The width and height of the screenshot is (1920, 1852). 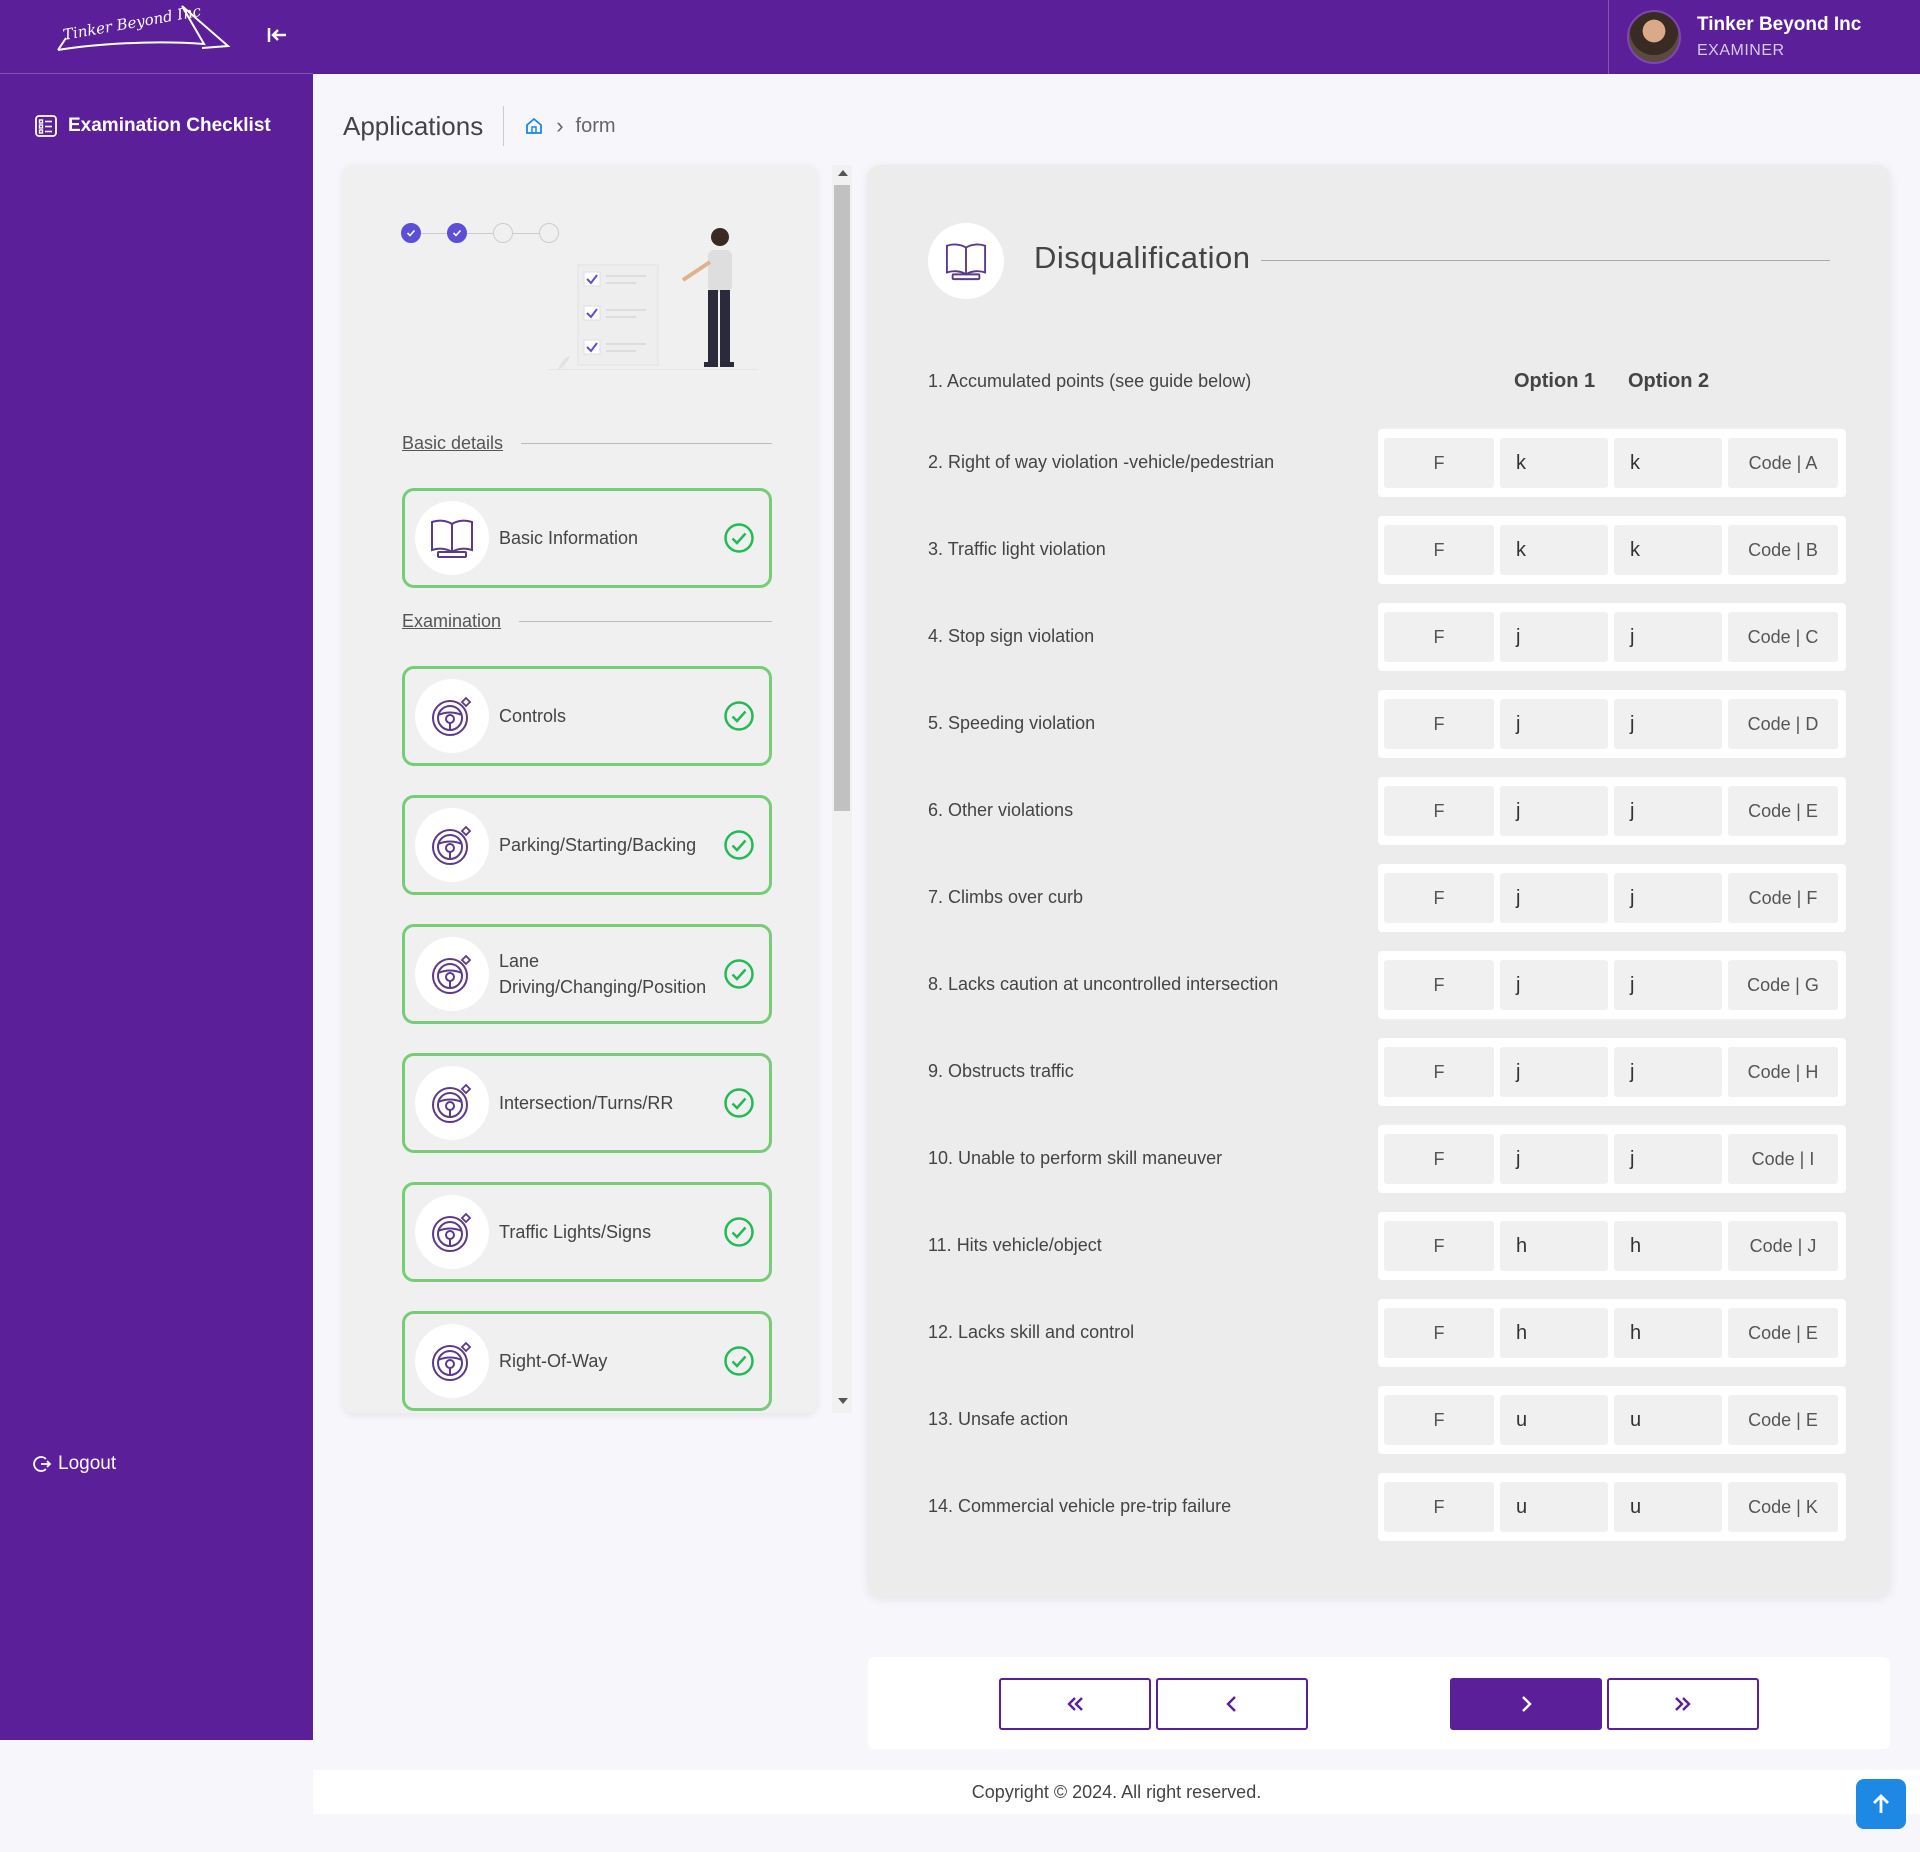 What do you see at coordinates (587, 716) in the screenshot?
I see `step-controls: Controls` at bounding box center [587, 716].